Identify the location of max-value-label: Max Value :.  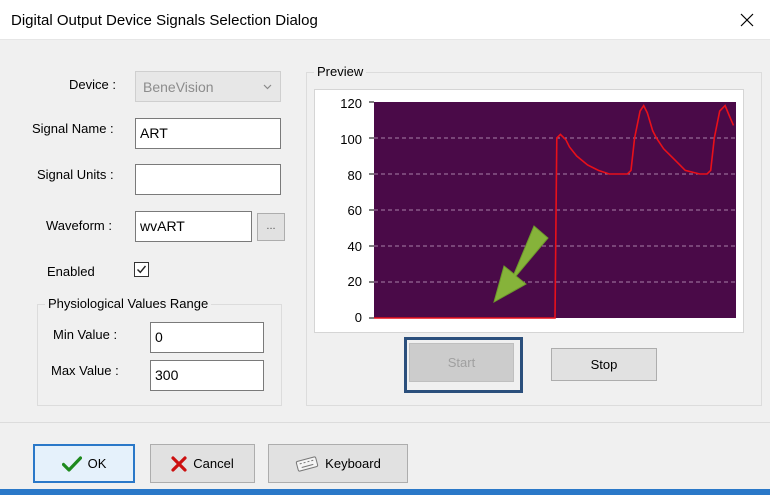
(85, 370).